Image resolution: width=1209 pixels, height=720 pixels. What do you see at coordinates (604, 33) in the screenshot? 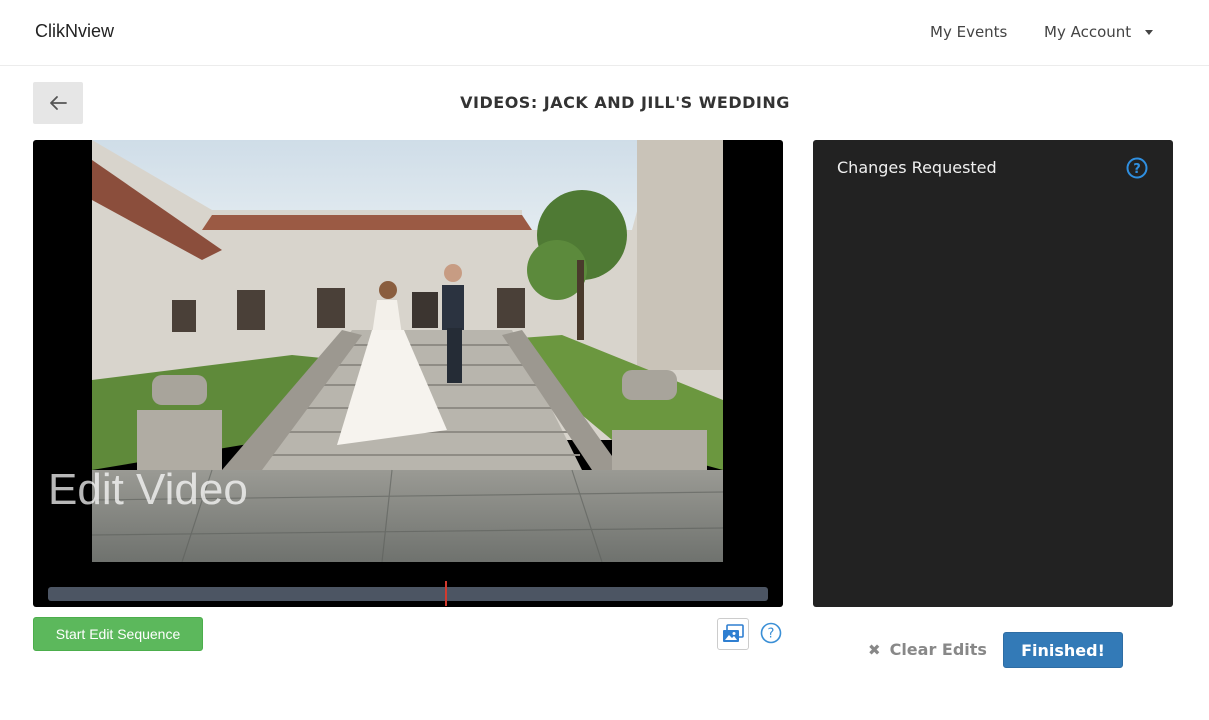
I see `top-navbar: ClikNview My Events My Account` at bounding box center [604, 33].